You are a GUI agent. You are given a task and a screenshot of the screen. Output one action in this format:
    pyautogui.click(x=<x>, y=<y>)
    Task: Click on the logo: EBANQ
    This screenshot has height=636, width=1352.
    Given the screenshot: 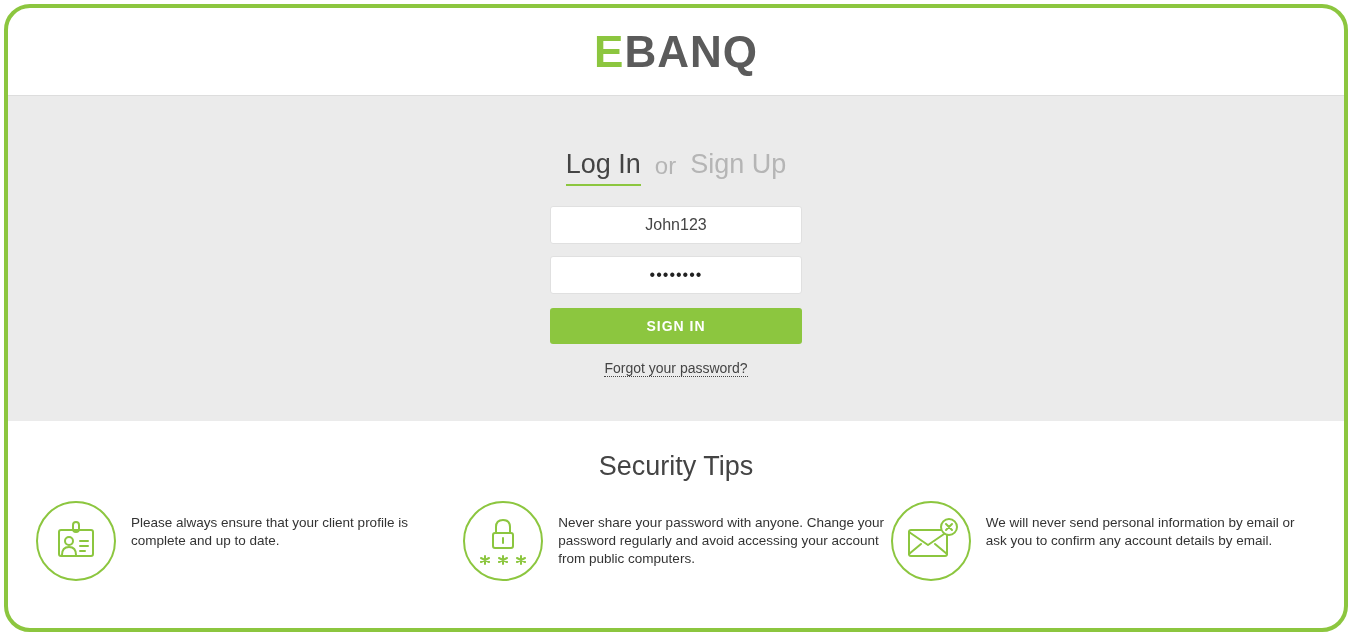 What is the action you would take?
    pyautogui.click(x=676, y=51)
    